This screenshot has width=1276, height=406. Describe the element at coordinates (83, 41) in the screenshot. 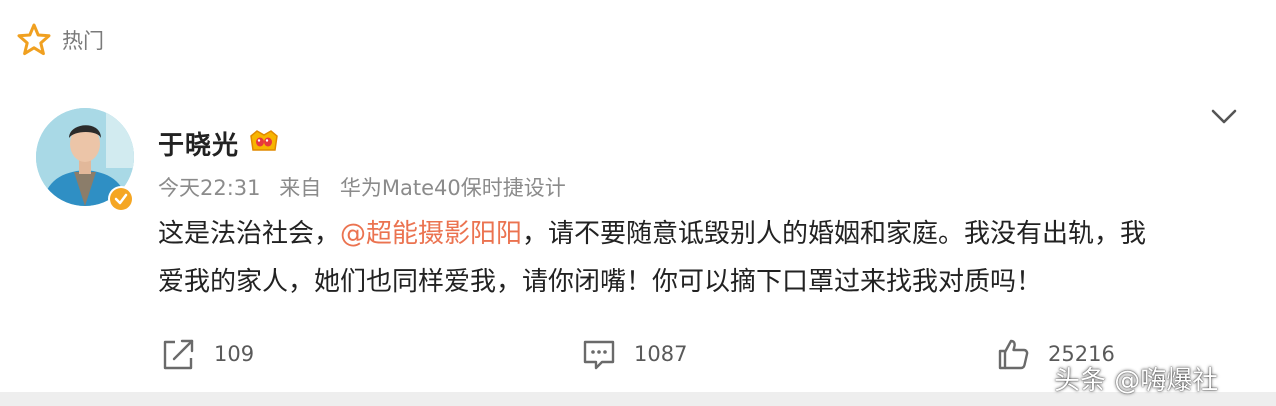

I see `hot-label: 热门` at that location.